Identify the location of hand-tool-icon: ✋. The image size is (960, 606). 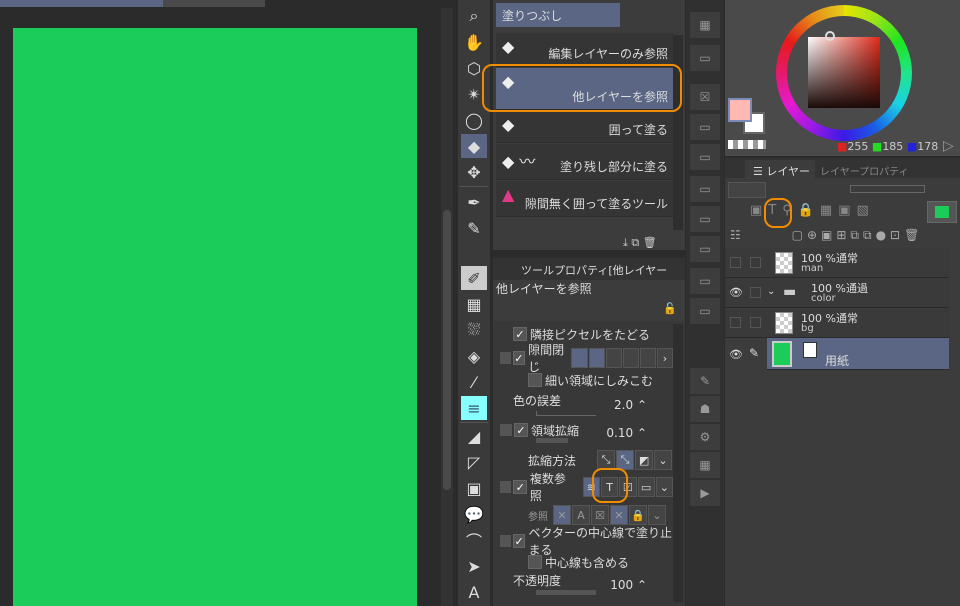
(474, 42).